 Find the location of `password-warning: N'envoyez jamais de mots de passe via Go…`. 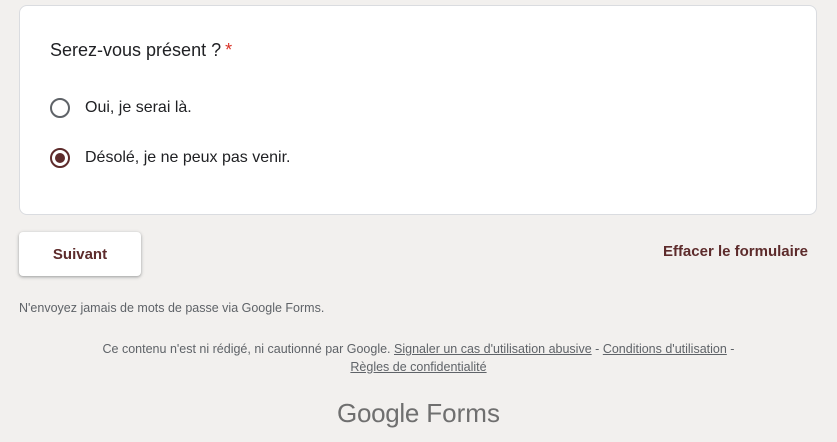

password-warning: N'envoyez jamais de mots de passe via Go… is located at coordinates (172, 308).